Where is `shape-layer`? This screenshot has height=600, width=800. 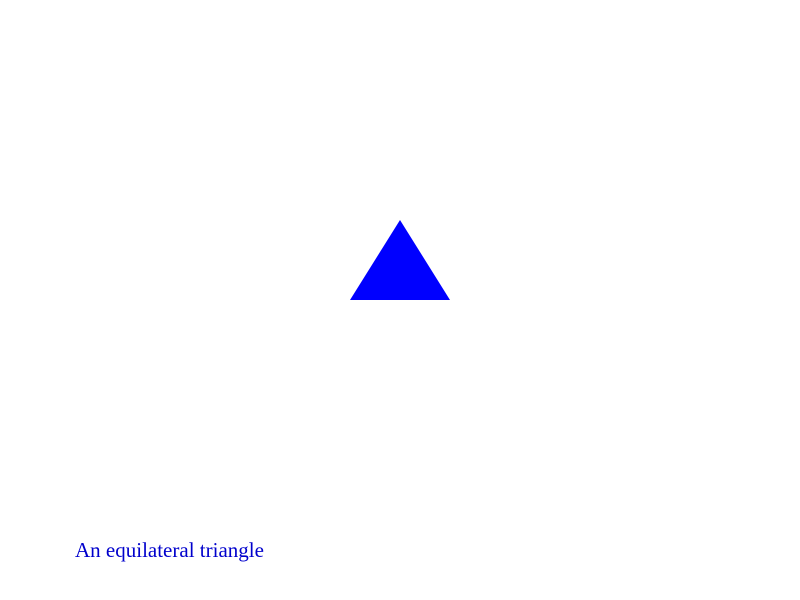 shape-layer is located at coordinates (400, 260).